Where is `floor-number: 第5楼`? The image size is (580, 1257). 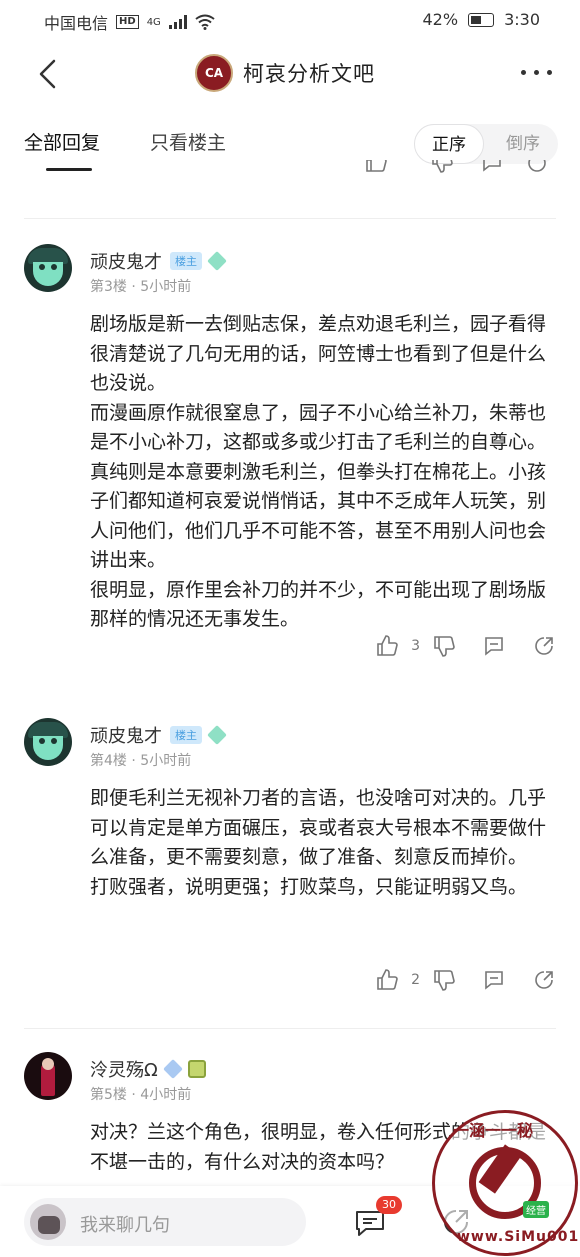 floor-number: 第5楼 is located at coordinates (108, 1095).